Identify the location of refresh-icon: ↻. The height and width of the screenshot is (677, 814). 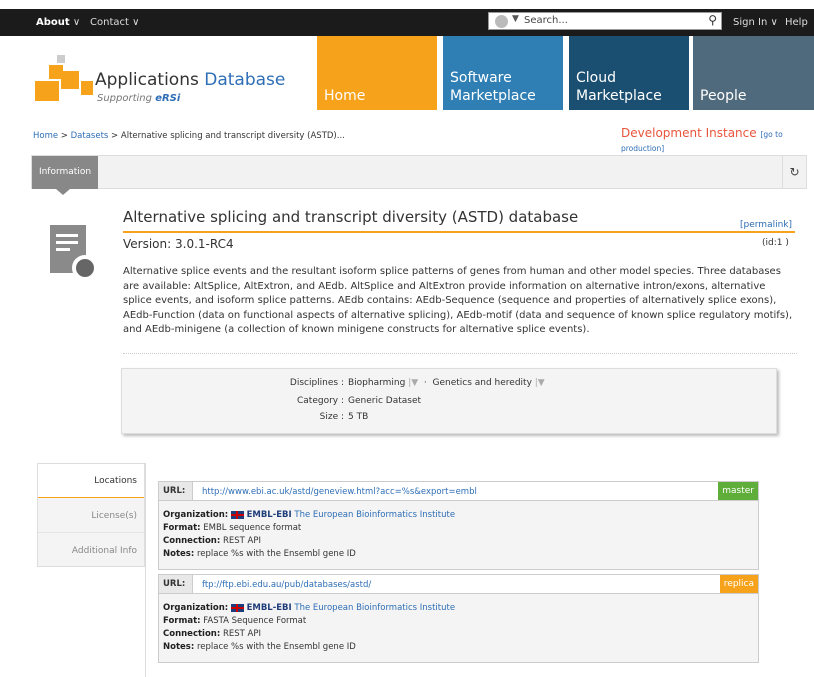
(794, 172).